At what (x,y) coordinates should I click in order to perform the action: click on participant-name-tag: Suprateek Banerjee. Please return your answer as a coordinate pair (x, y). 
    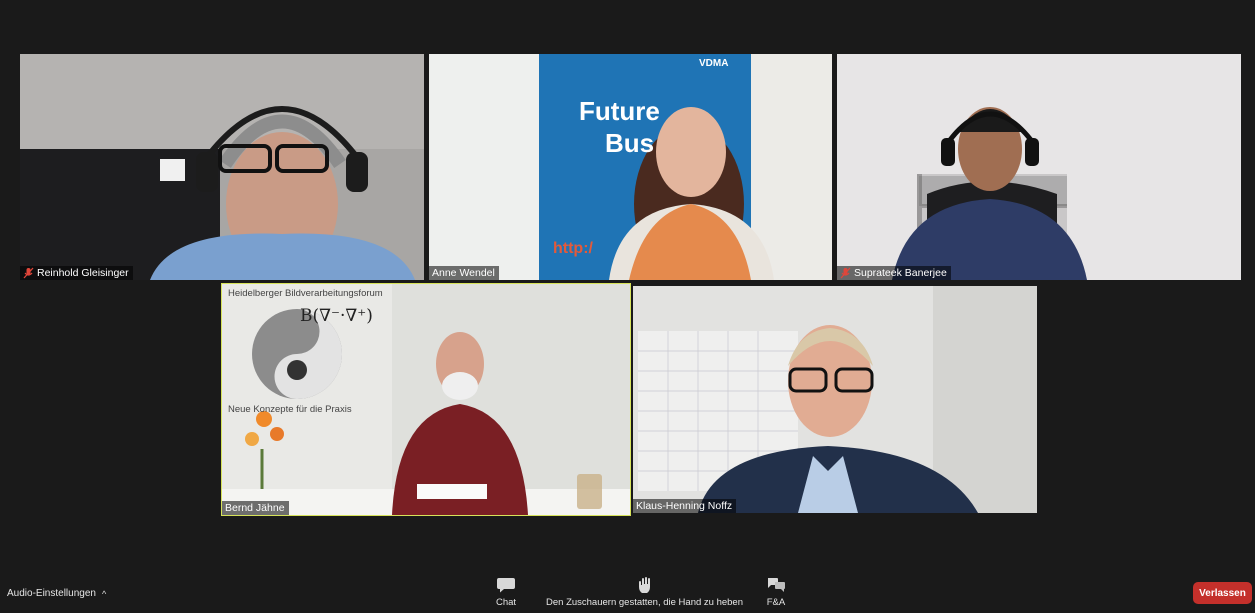
    Looking at the image, I should click on (894, 273).